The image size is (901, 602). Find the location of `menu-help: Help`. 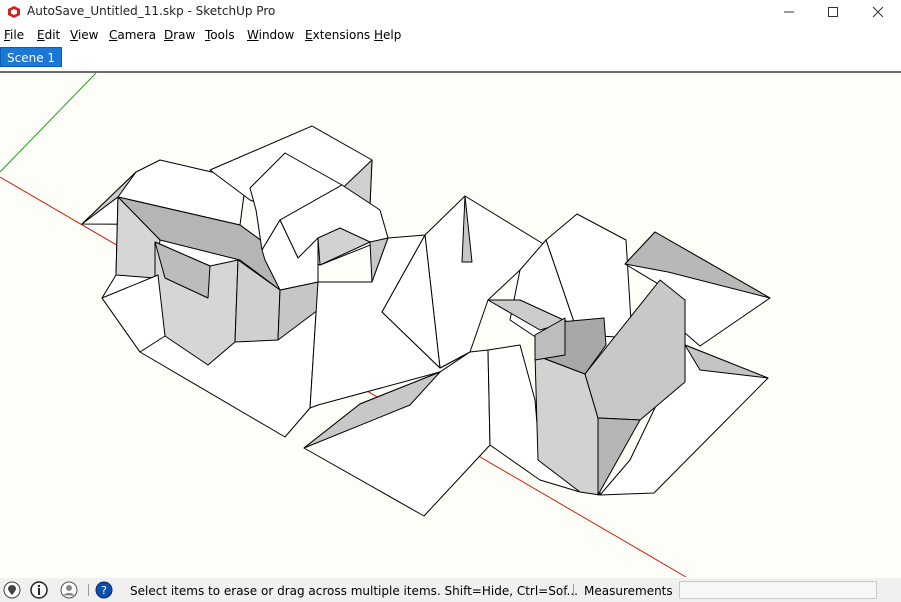

menu-help: Help is located at coordinates (387, 35).